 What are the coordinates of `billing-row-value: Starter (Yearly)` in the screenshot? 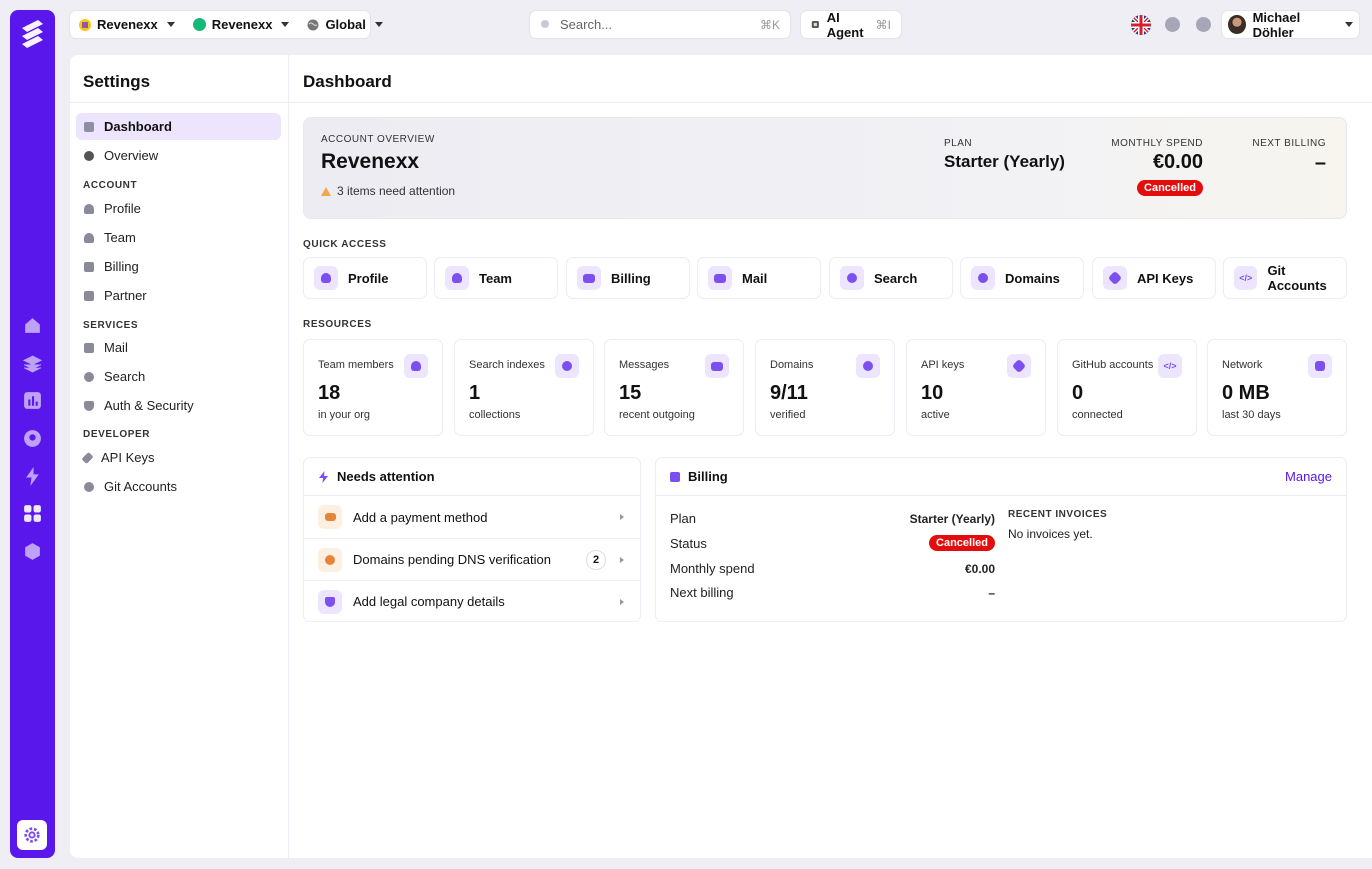 It's located at (952, 518).